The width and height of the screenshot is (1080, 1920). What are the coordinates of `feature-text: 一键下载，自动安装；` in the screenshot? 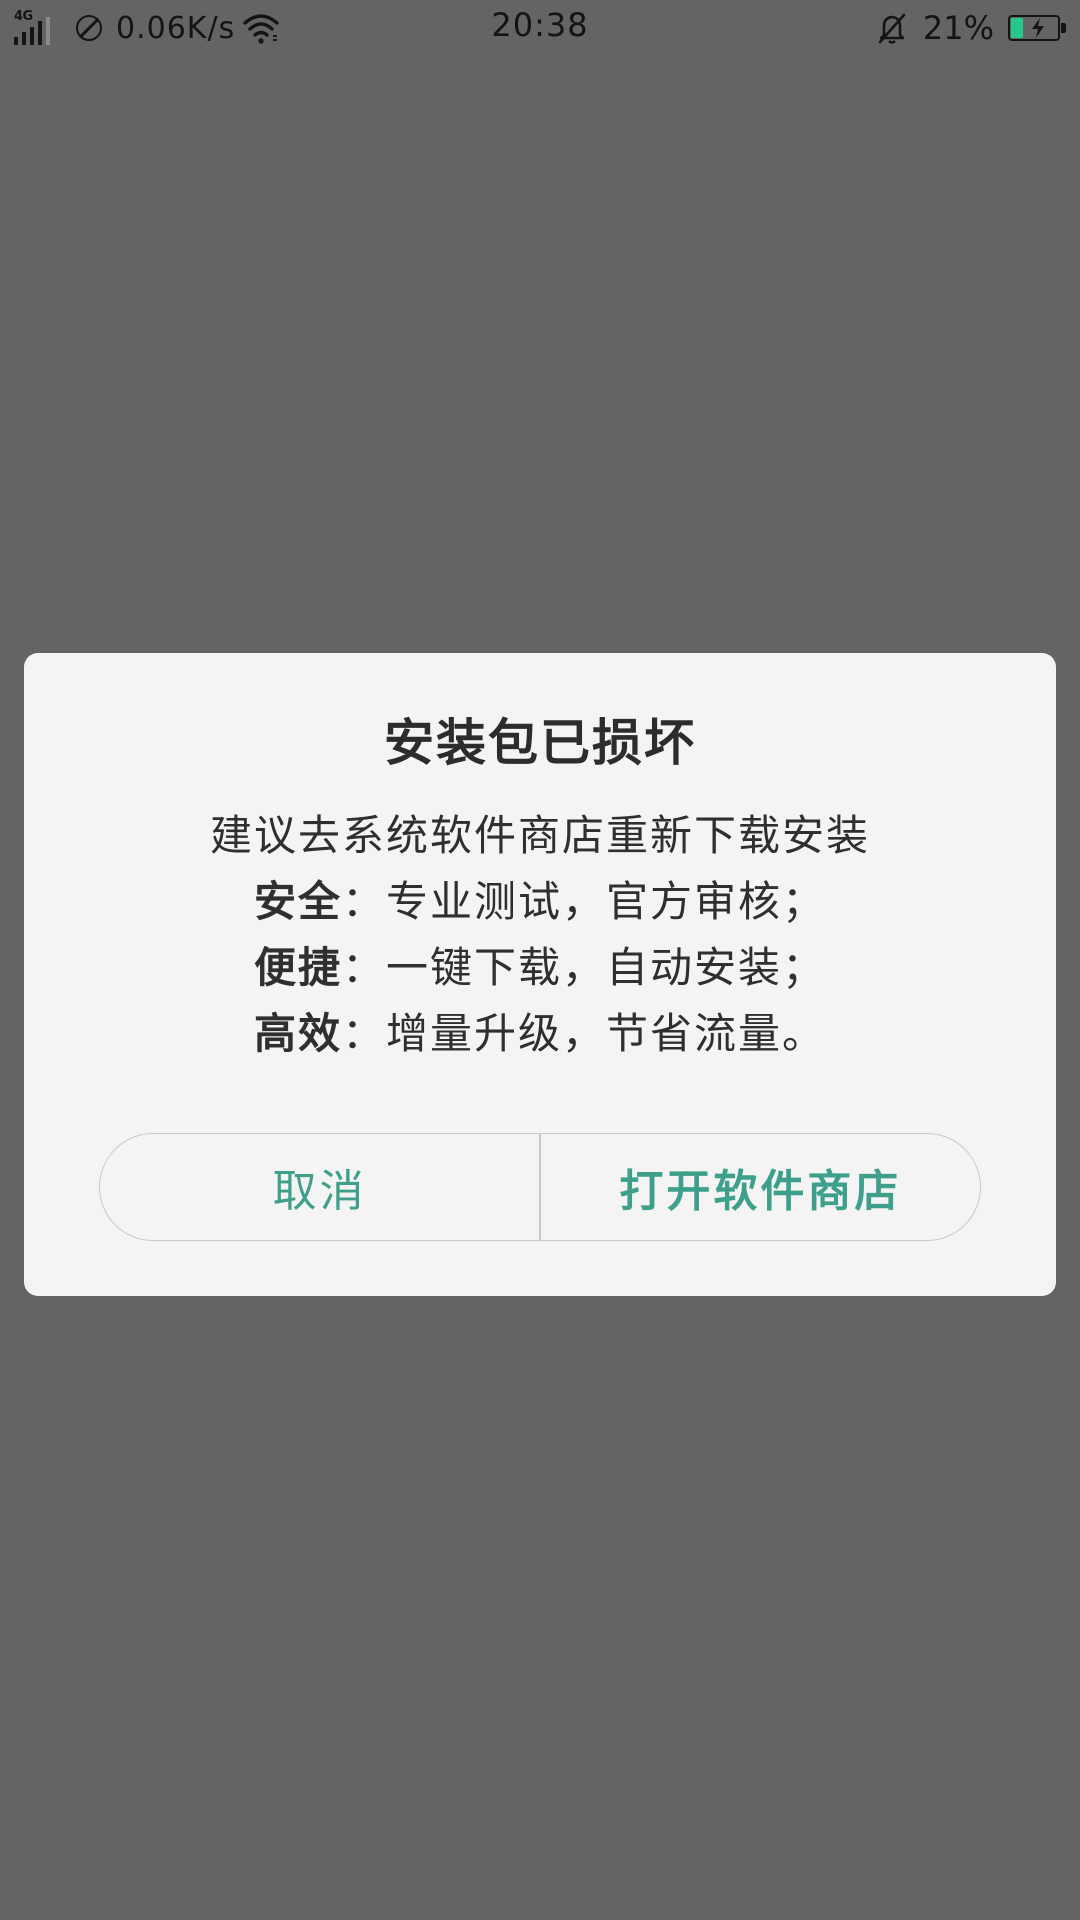 It's located at (606, 967).